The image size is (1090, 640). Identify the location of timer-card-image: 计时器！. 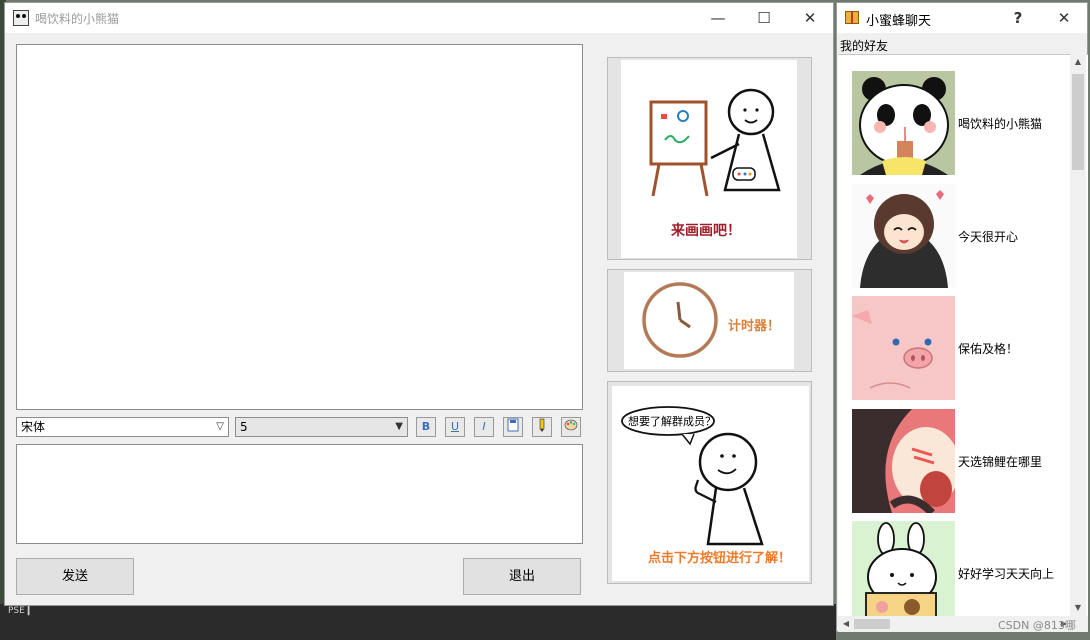
(709, 320).